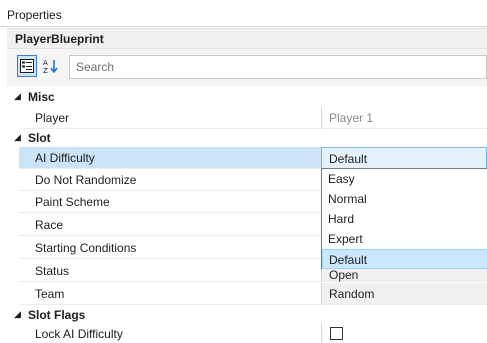 The image size is (487, 343). Describe the element at coordinates (247, 38) in the screenshot. I see `selected-object-bar: PlayerBlueprint` at that location.